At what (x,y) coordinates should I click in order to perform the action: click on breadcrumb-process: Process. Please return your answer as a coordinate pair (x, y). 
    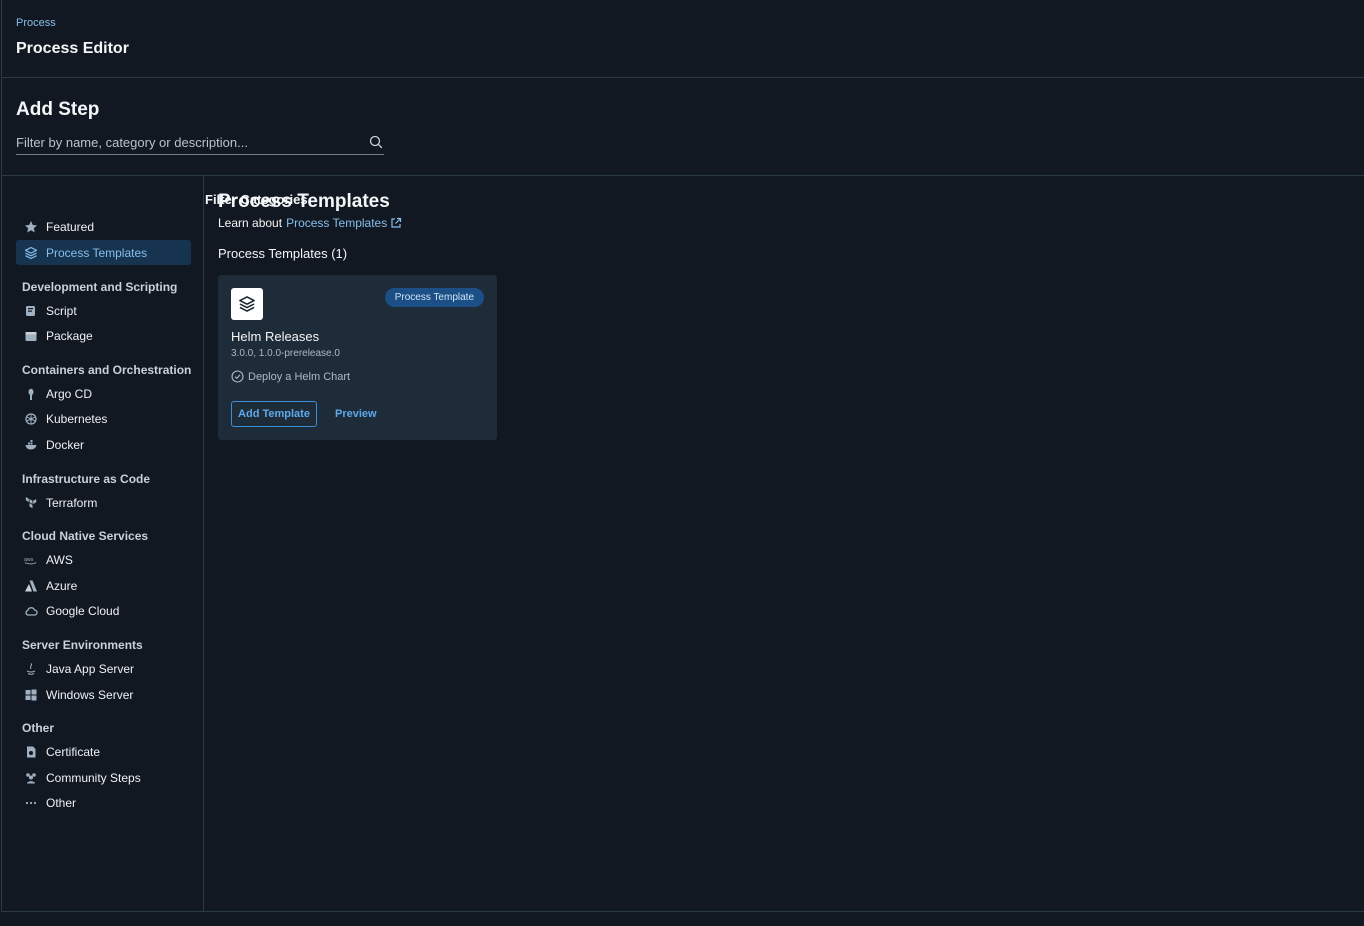
    Looking at the image, I should click on (36, 23).